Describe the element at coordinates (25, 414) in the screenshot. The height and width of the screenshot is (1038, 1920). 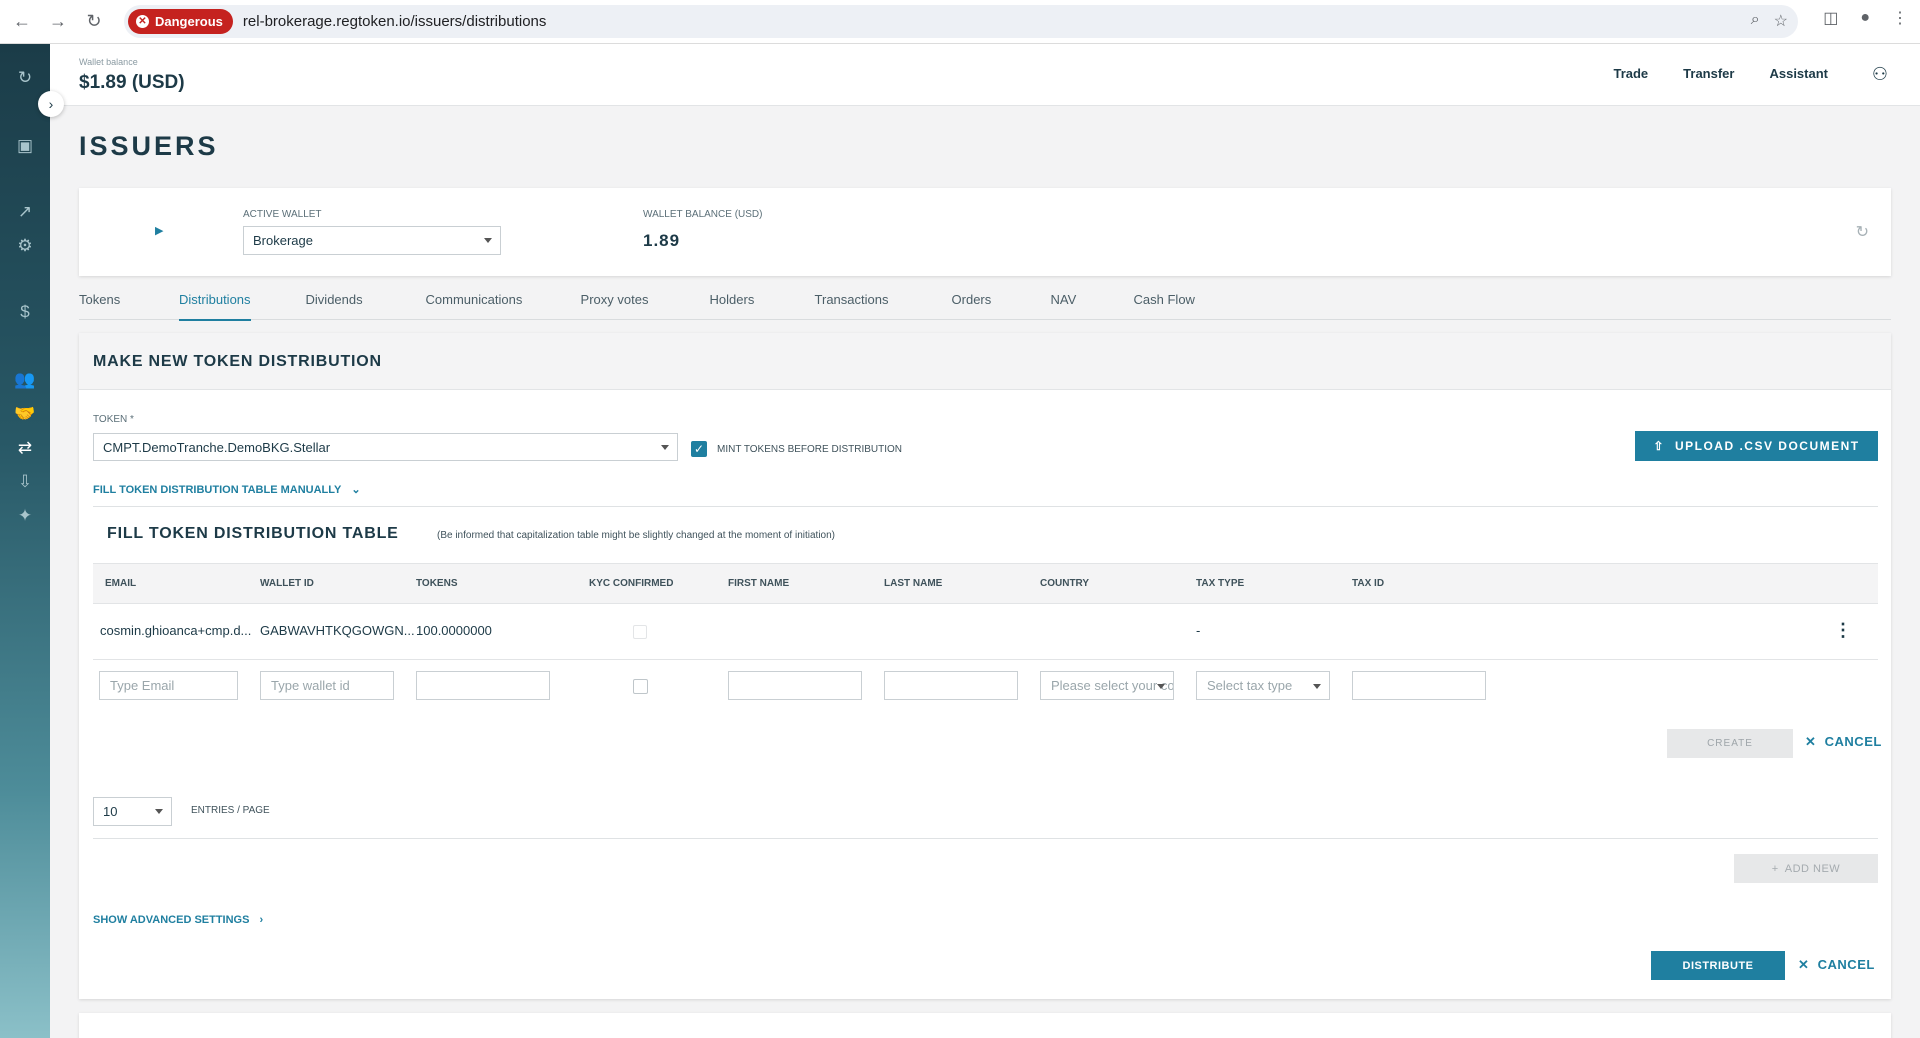
I see `handshake-icon: 🤝` at that location.